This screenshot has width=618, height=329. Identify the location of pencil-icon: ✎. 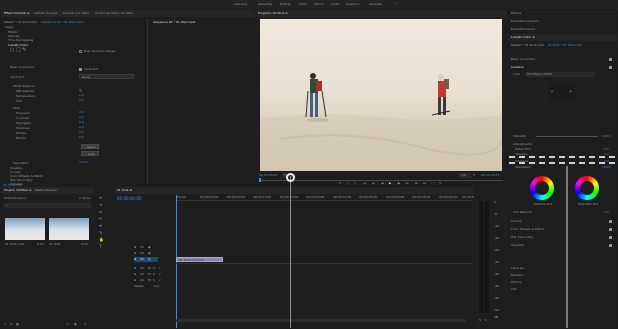
(5, 324).